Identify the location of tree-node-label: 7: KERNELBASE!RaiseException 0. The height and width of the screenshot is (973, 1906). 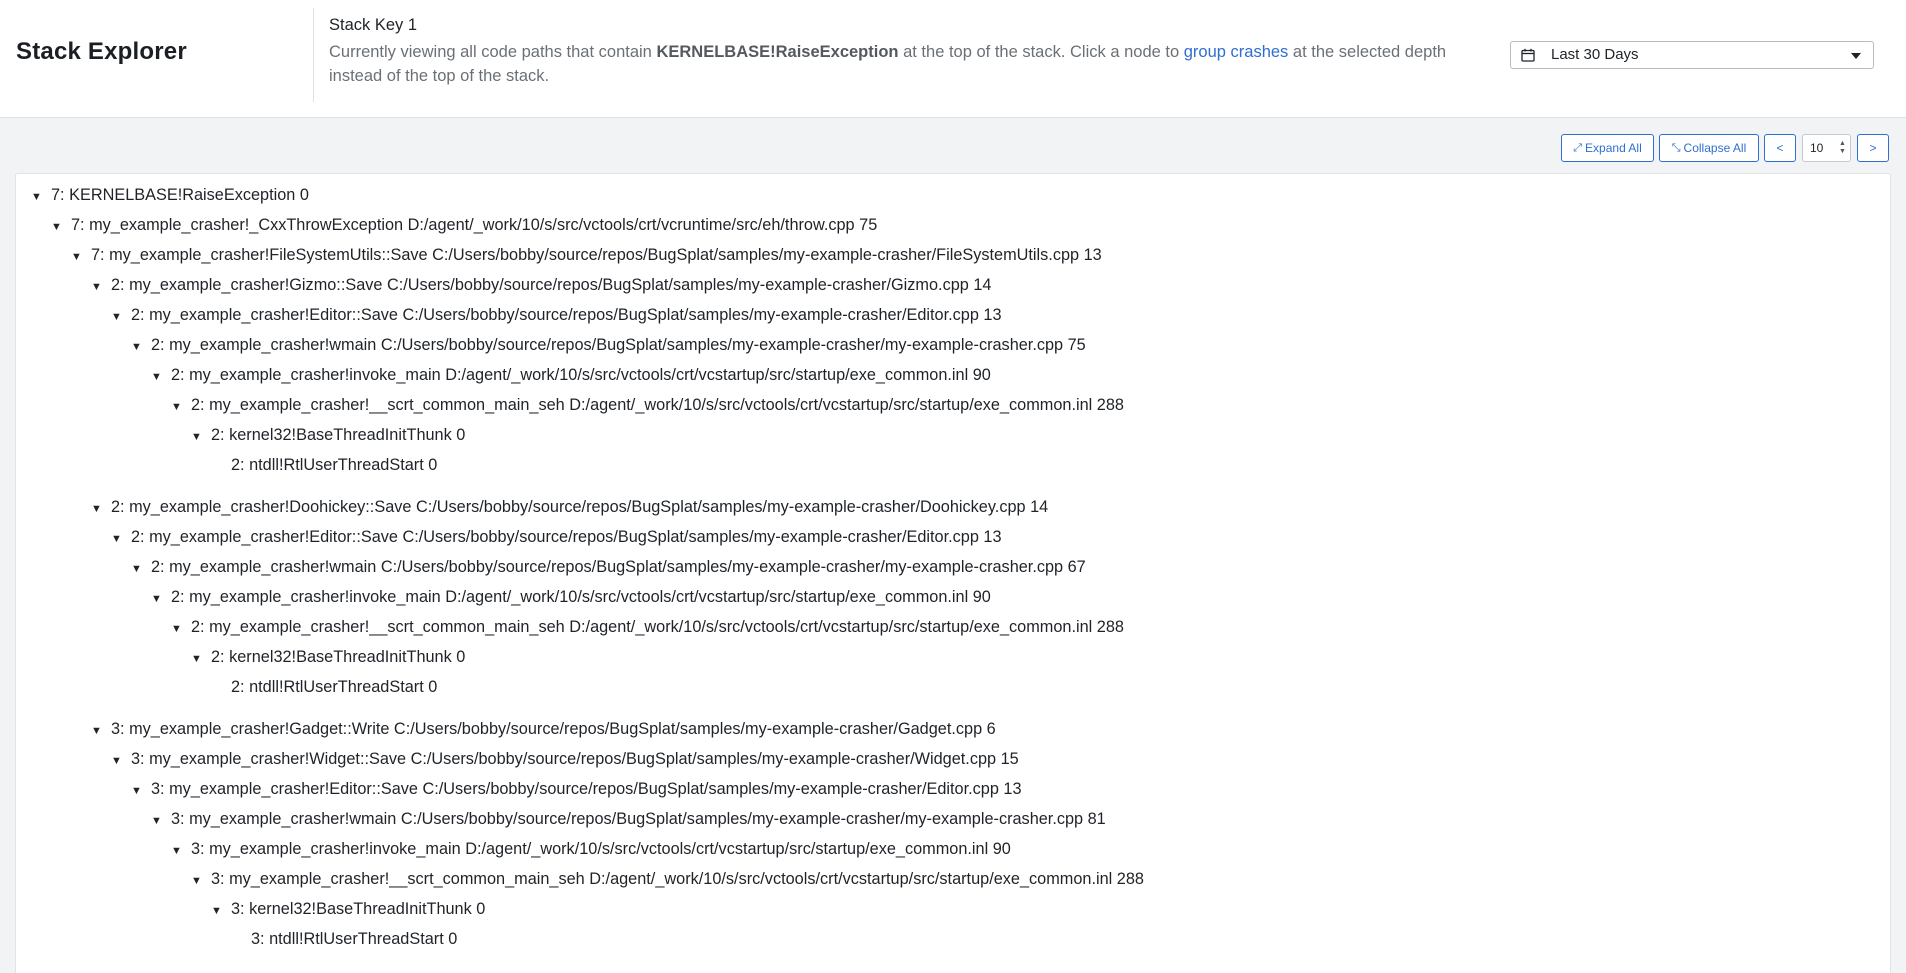
(180, 195).